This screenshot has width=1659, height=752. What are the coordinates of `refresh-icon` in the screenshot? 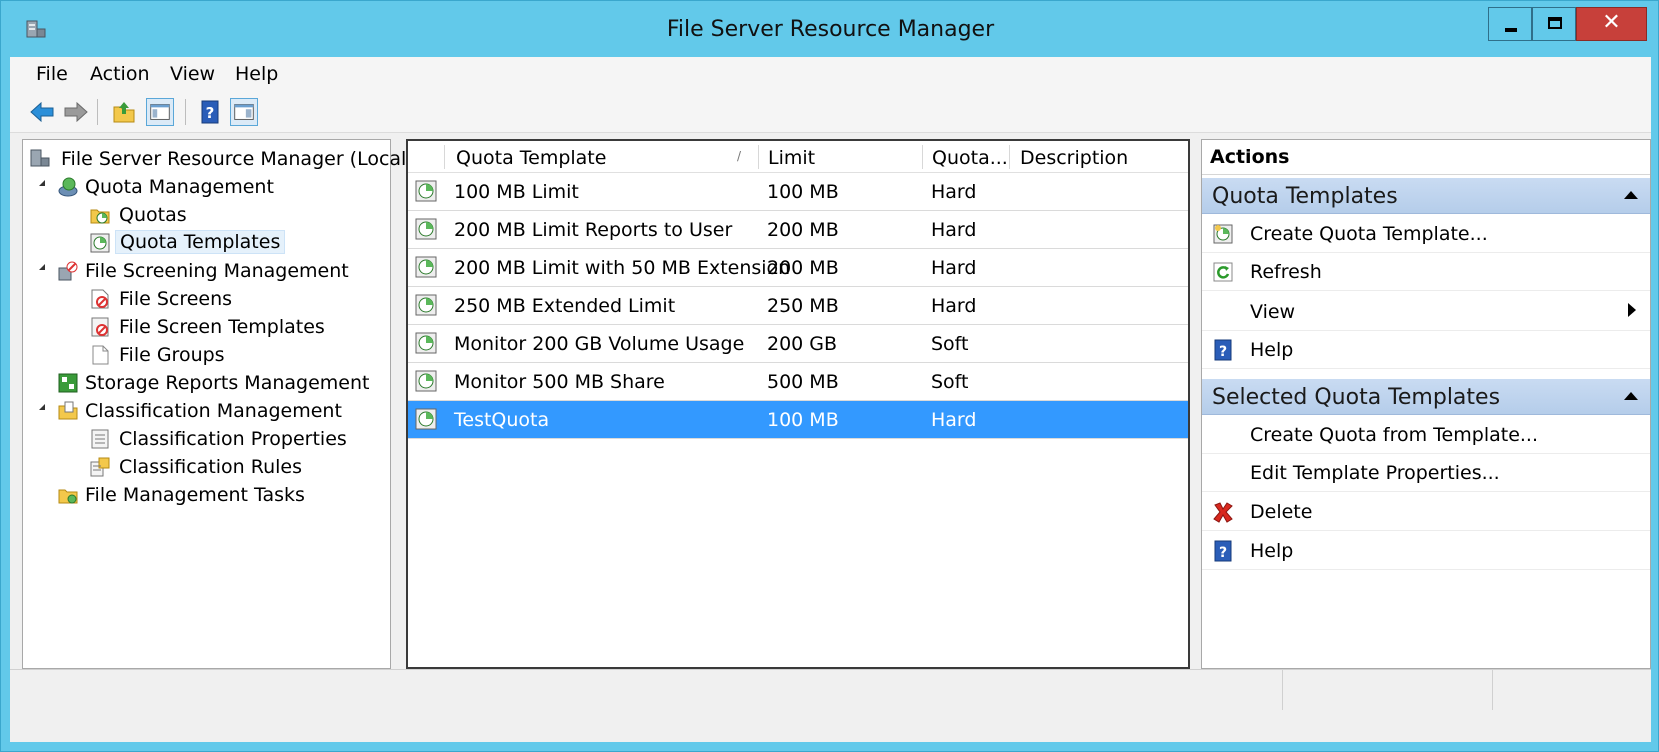 It's located at (1223, 272).